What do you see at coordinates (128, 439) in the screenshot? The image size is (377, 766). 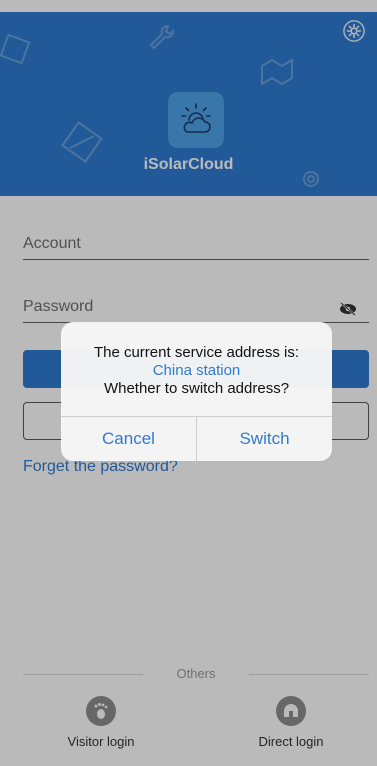 I see `cancel-button: Cancel` at bounding box center [128, 439].